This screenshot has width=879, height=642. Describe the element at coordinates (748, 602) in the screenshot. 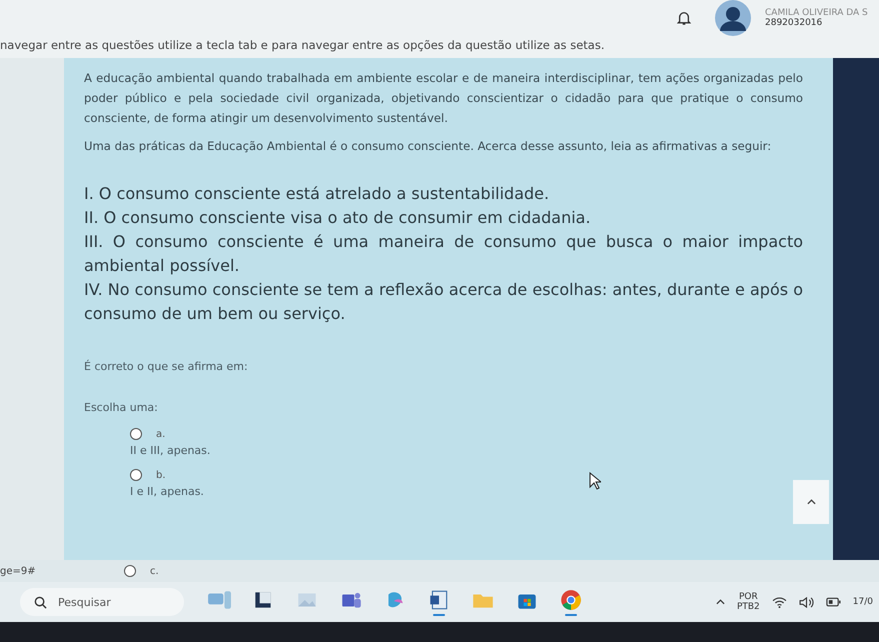

I see `keyboard-language-button: POR PTB2` at that location.